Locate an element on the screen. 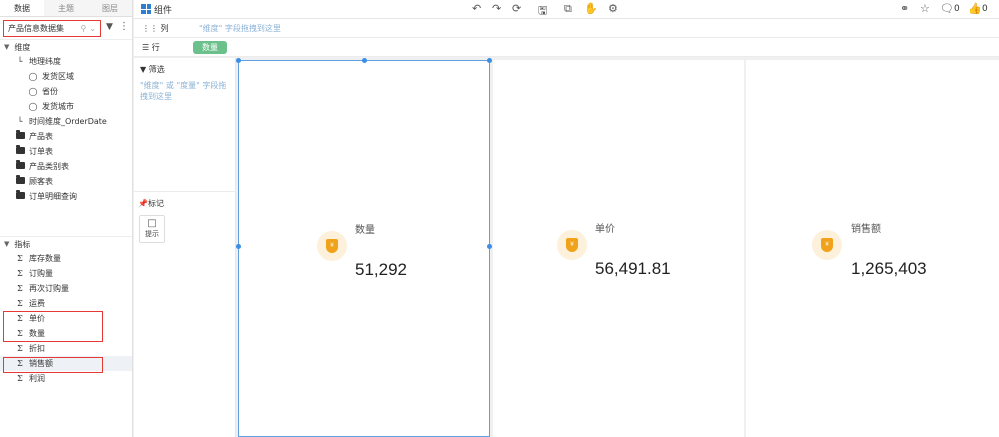 The width and height of the screenshot is (999, 437). undo-icon: ↶ is located at coordinates (476, 8).